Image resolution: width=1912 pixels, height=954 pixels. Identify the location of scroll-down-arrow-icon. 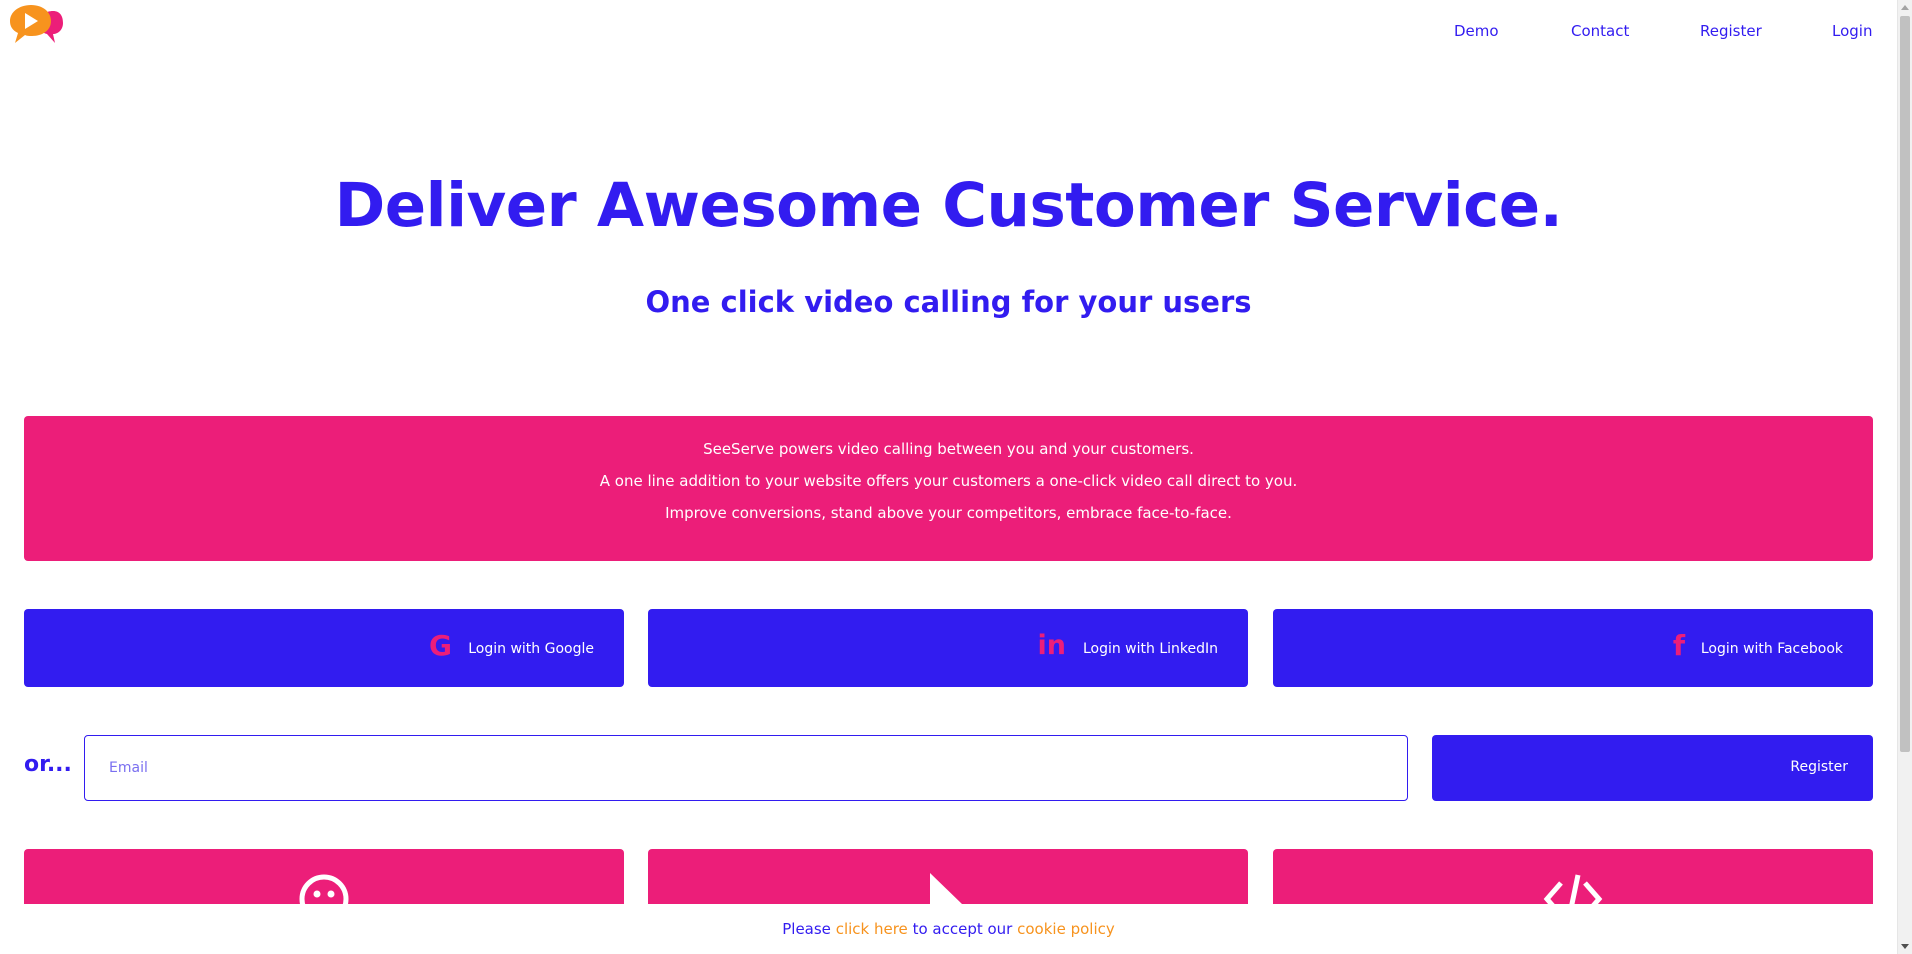
(1905, 946).